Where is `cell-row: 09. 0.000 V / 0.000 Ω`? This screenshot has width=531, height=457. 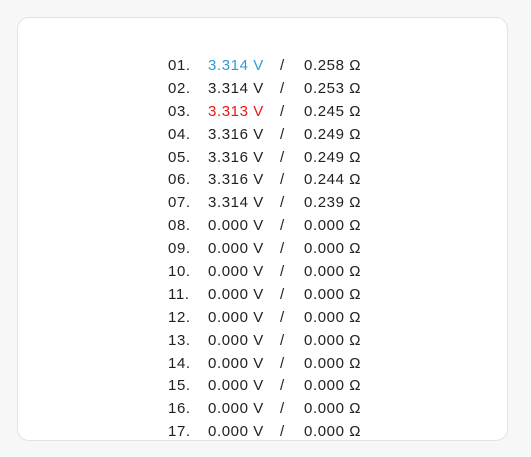 cell-row: 09. 0.000 V / 0.000 Ω is located at coordinates (262, 249).